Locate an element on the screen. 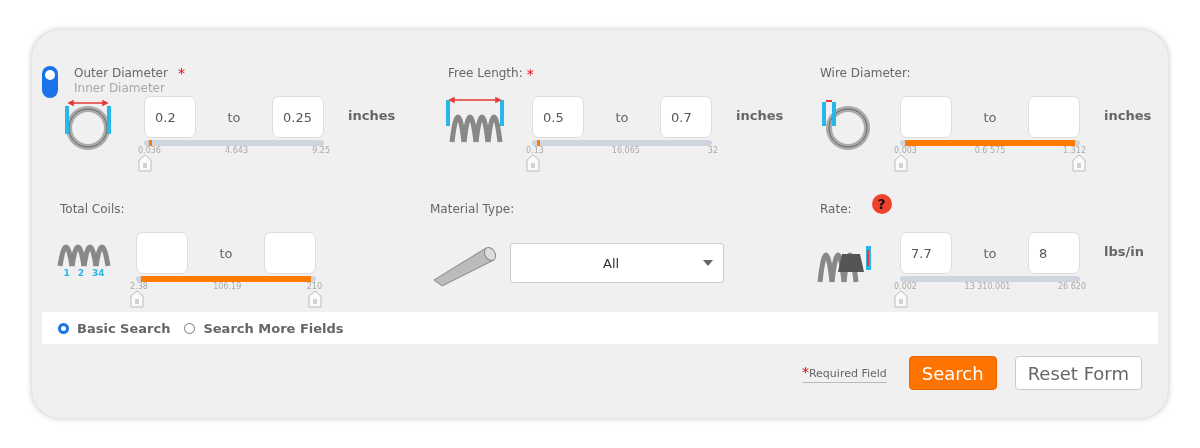 This screenshot has height=448, width=1200. number-field: 0.5 is located at coordinates (558, 117).